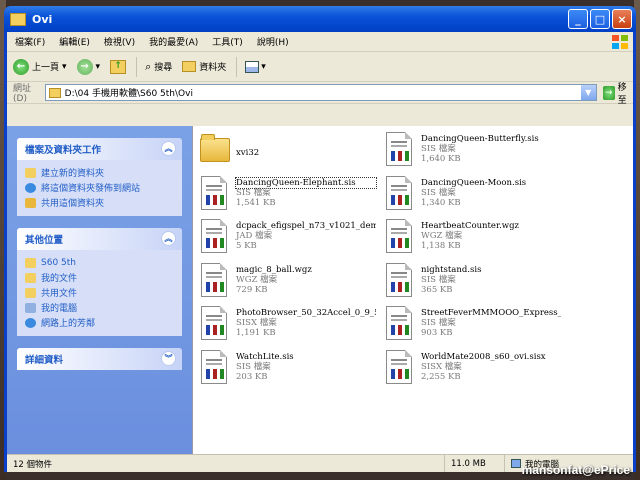 Image resolution: width=640 pixels, height=480 pixels. What do you see at coordinates (470, 226) in the screenshot?
I see `file-name: HeartbeatCounter.wgz` at bounding box center [470, 226].